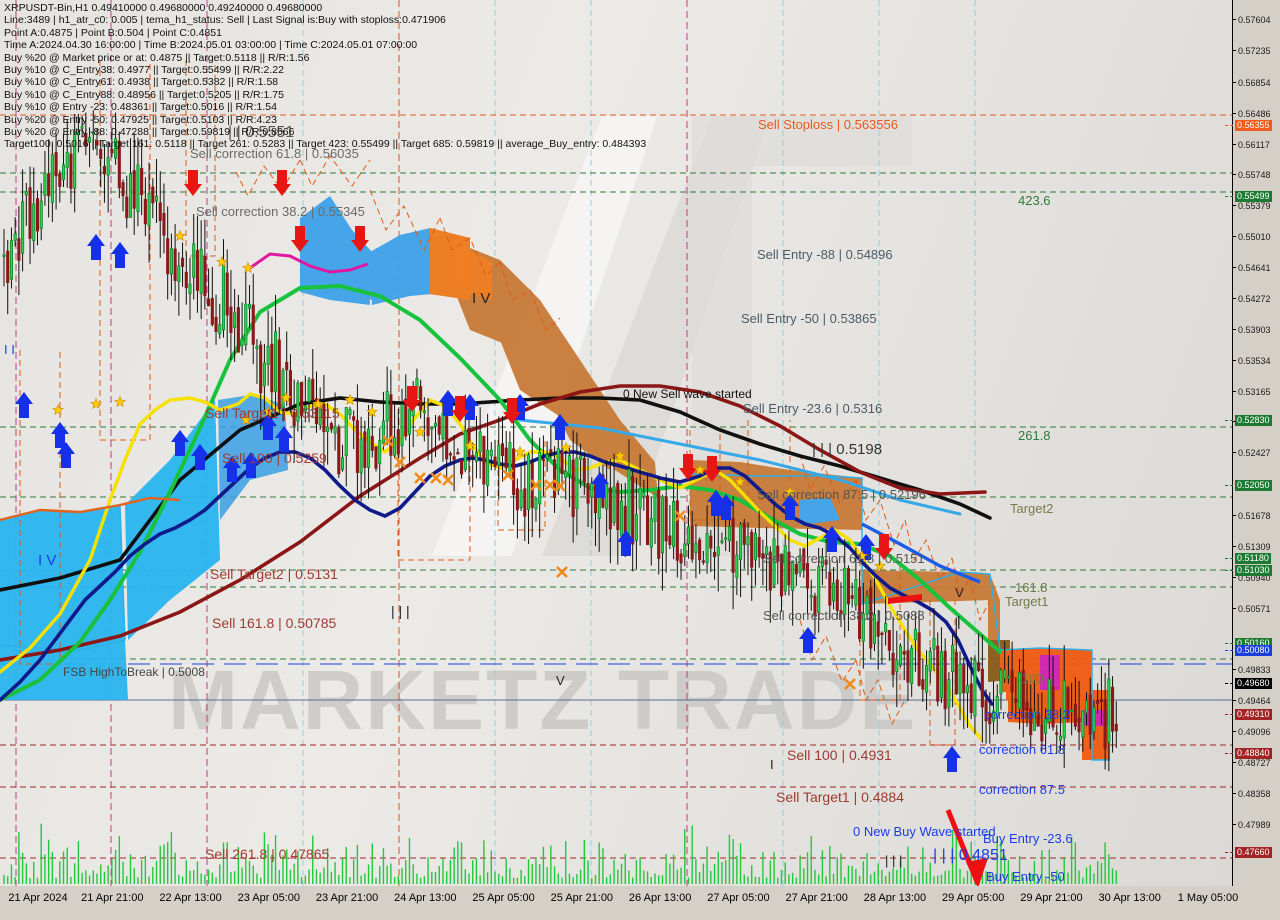 This screenshot has width=1280, height=920. Describe the element at coordinates (809, 318) in the screenshot. I see `annotation-sell-entry-50: Sell Entry -50 | 0.53865` at that location.